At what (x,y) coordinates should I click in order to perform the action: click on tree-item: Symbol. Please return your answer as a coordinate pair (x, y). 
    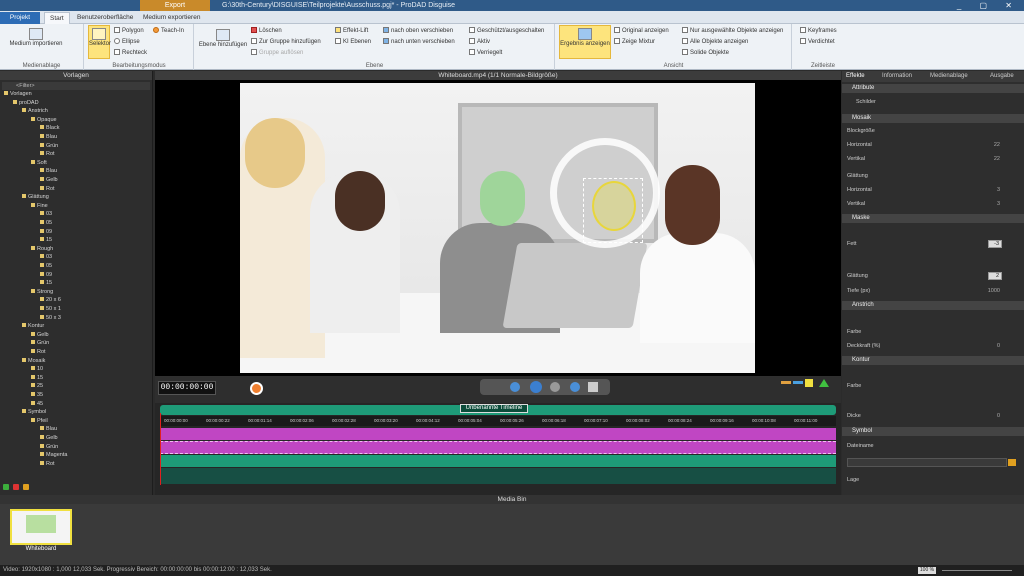
    Looking at the image, I should click on (34, 412).